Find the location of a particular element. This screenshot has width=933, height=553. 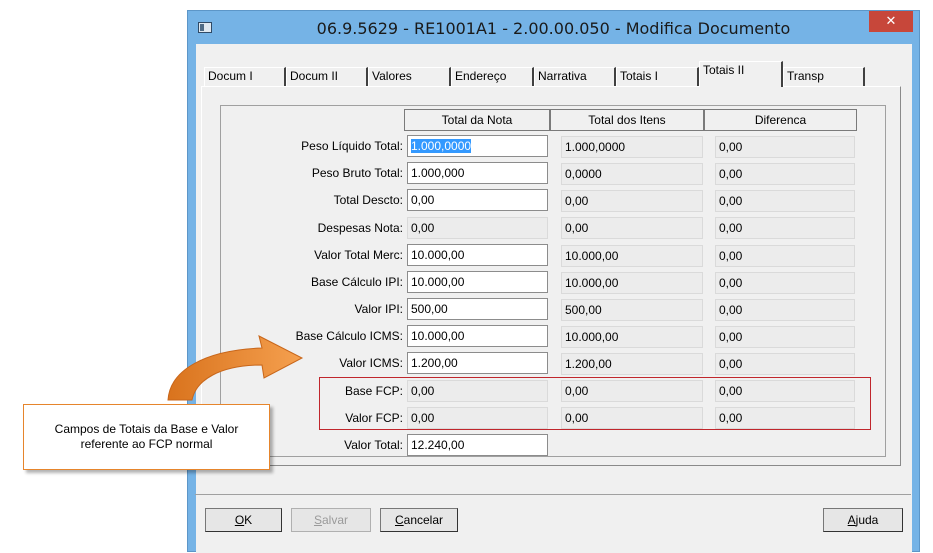

field-valor-ipi-itens: 500,00 is located at coordinates (632, 310).